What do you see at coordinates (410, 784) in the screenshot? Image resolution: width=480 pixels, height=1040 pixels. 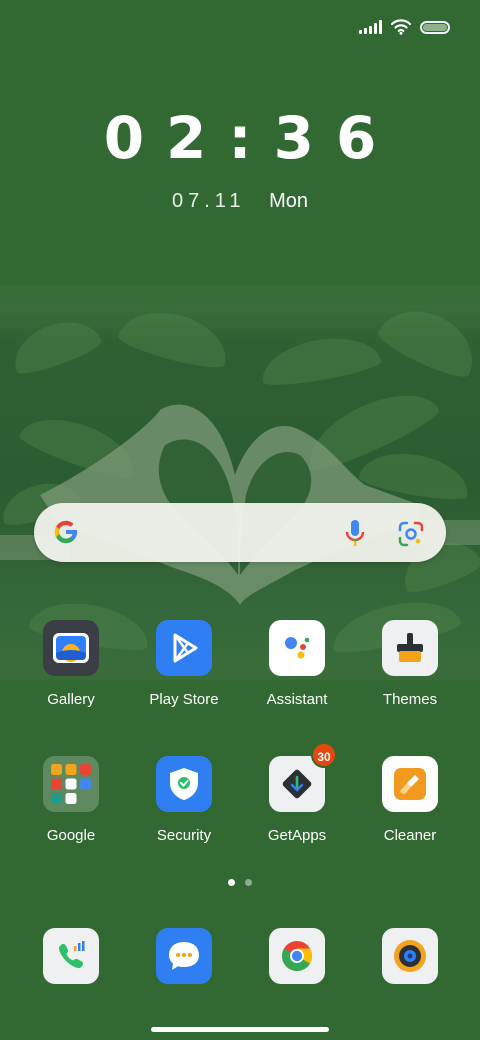 I see `cleaner-icon` at bounding box center [410, 784].